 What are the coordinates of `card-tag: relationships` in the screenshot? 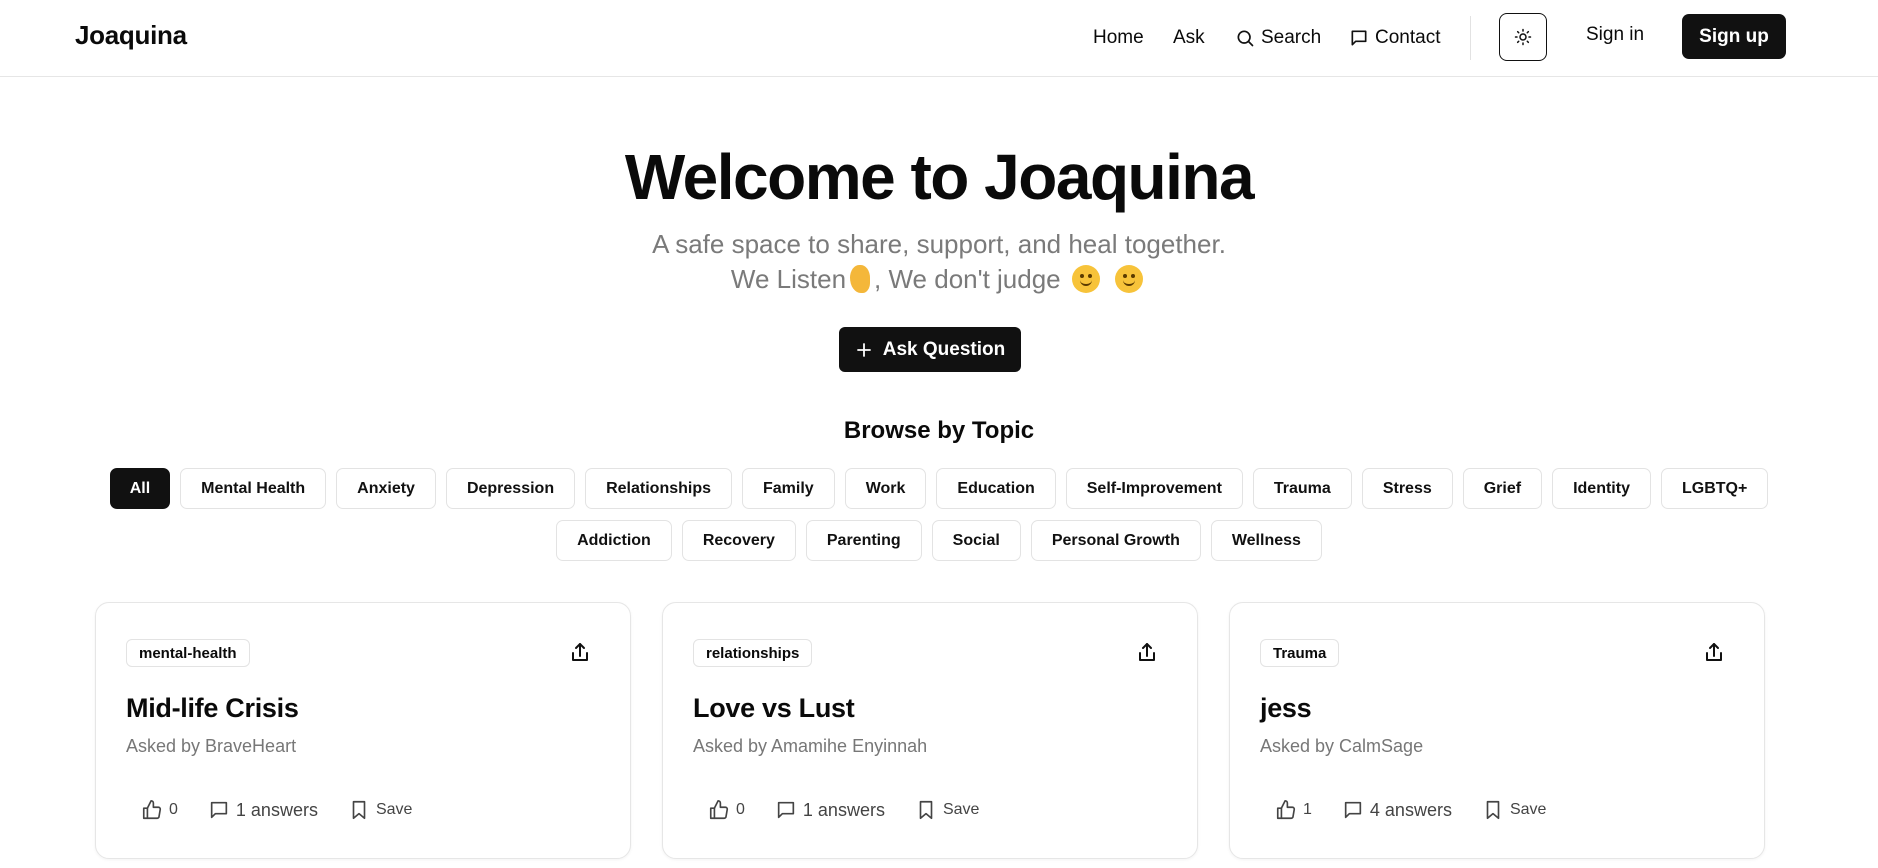 It's located at (753, 653).